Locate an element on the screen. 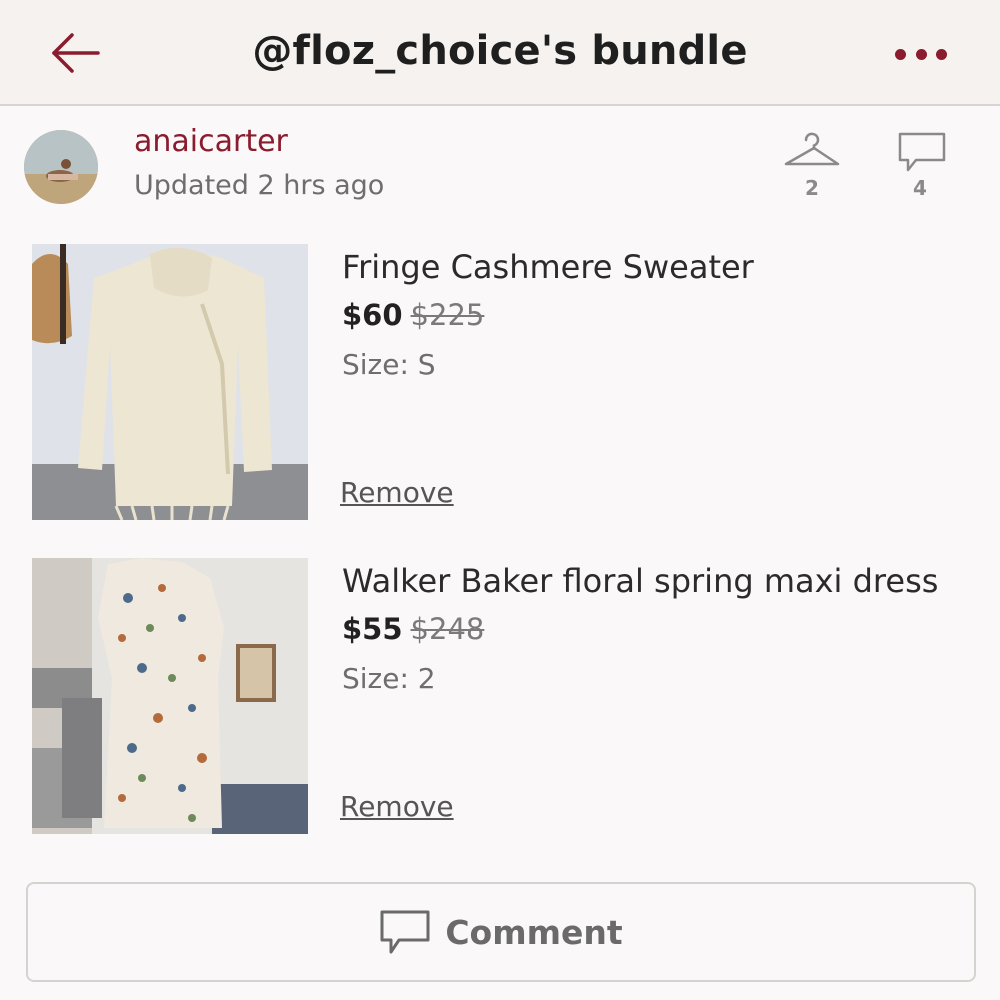  avatar-photo is located at coordinates (61, 167).